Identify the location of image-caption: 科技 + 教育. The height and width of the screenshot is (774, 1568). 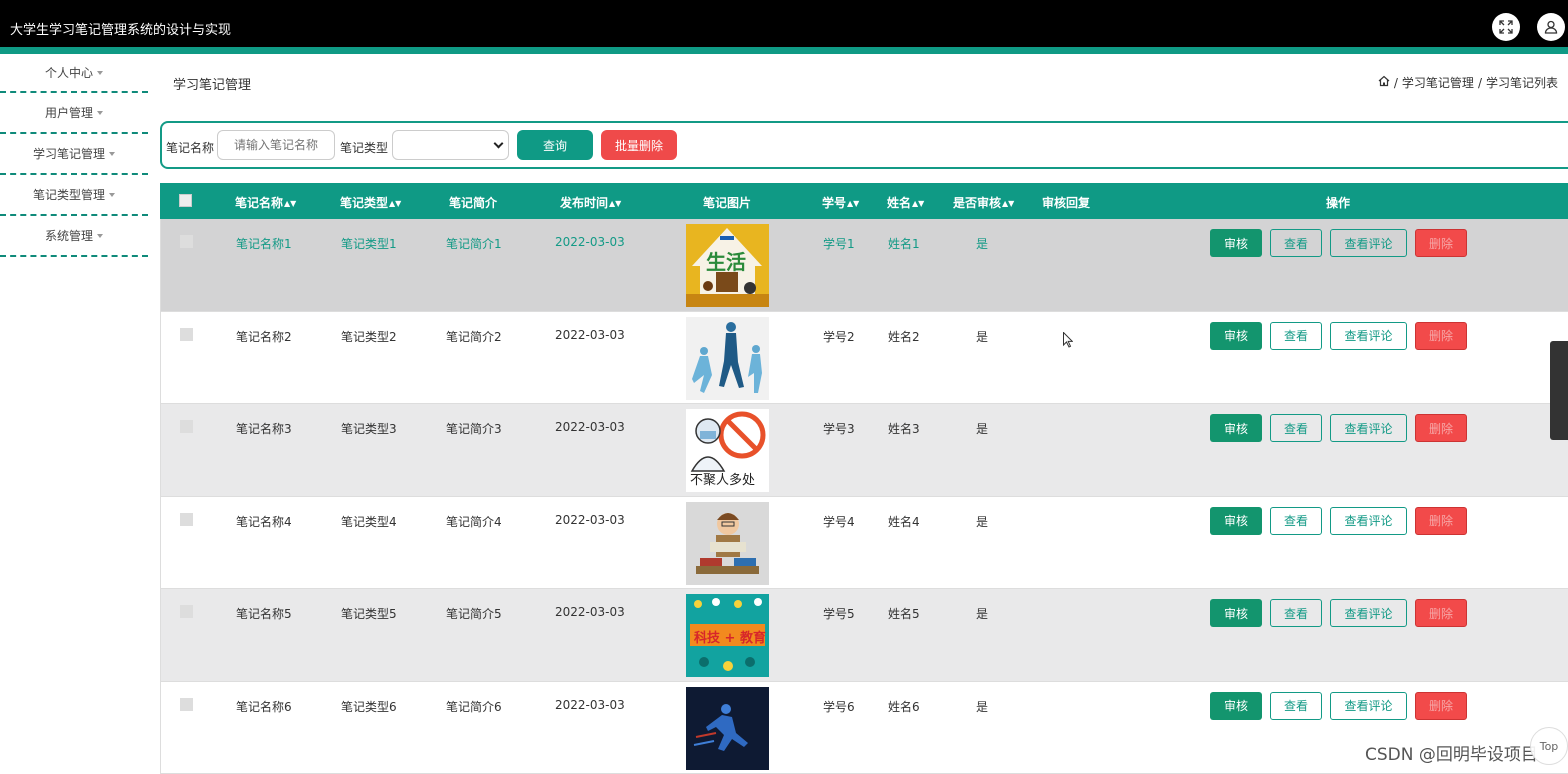
(730, 636).